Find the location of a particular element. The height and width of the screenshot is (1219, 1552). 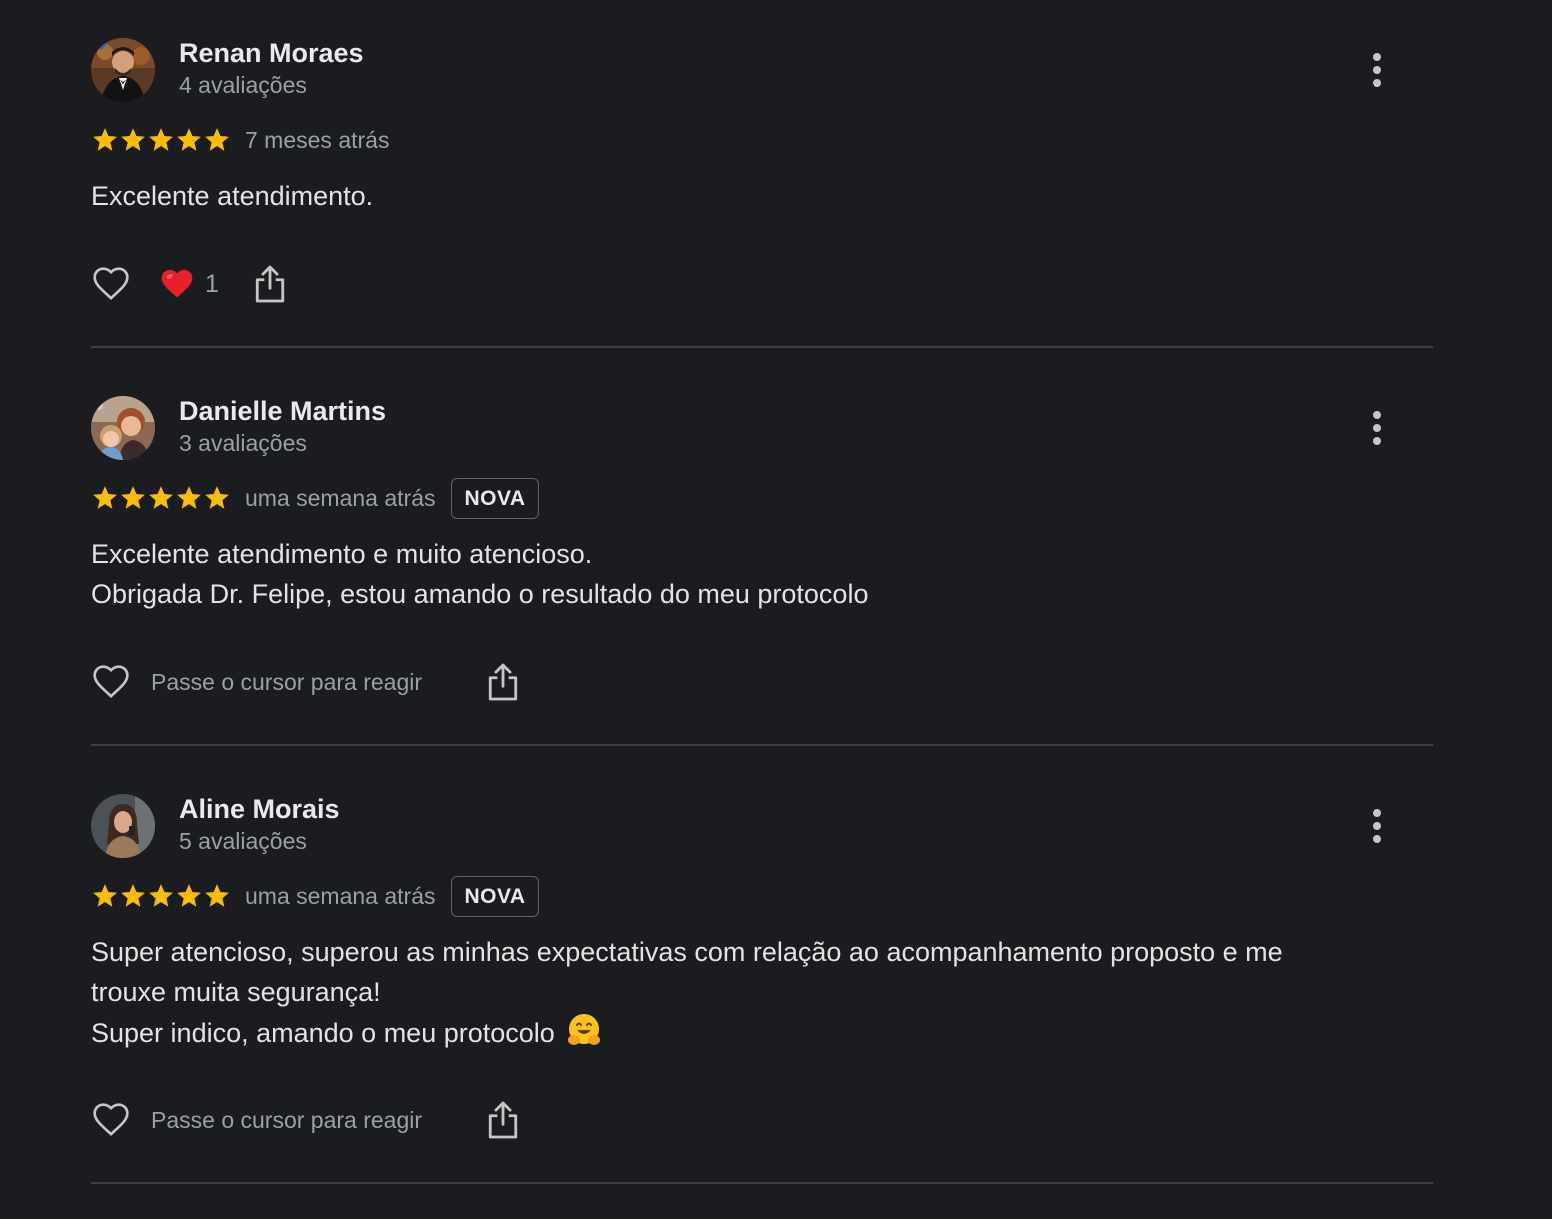

author-review-count: 5 avaliações is located at coordinates (243, 841).